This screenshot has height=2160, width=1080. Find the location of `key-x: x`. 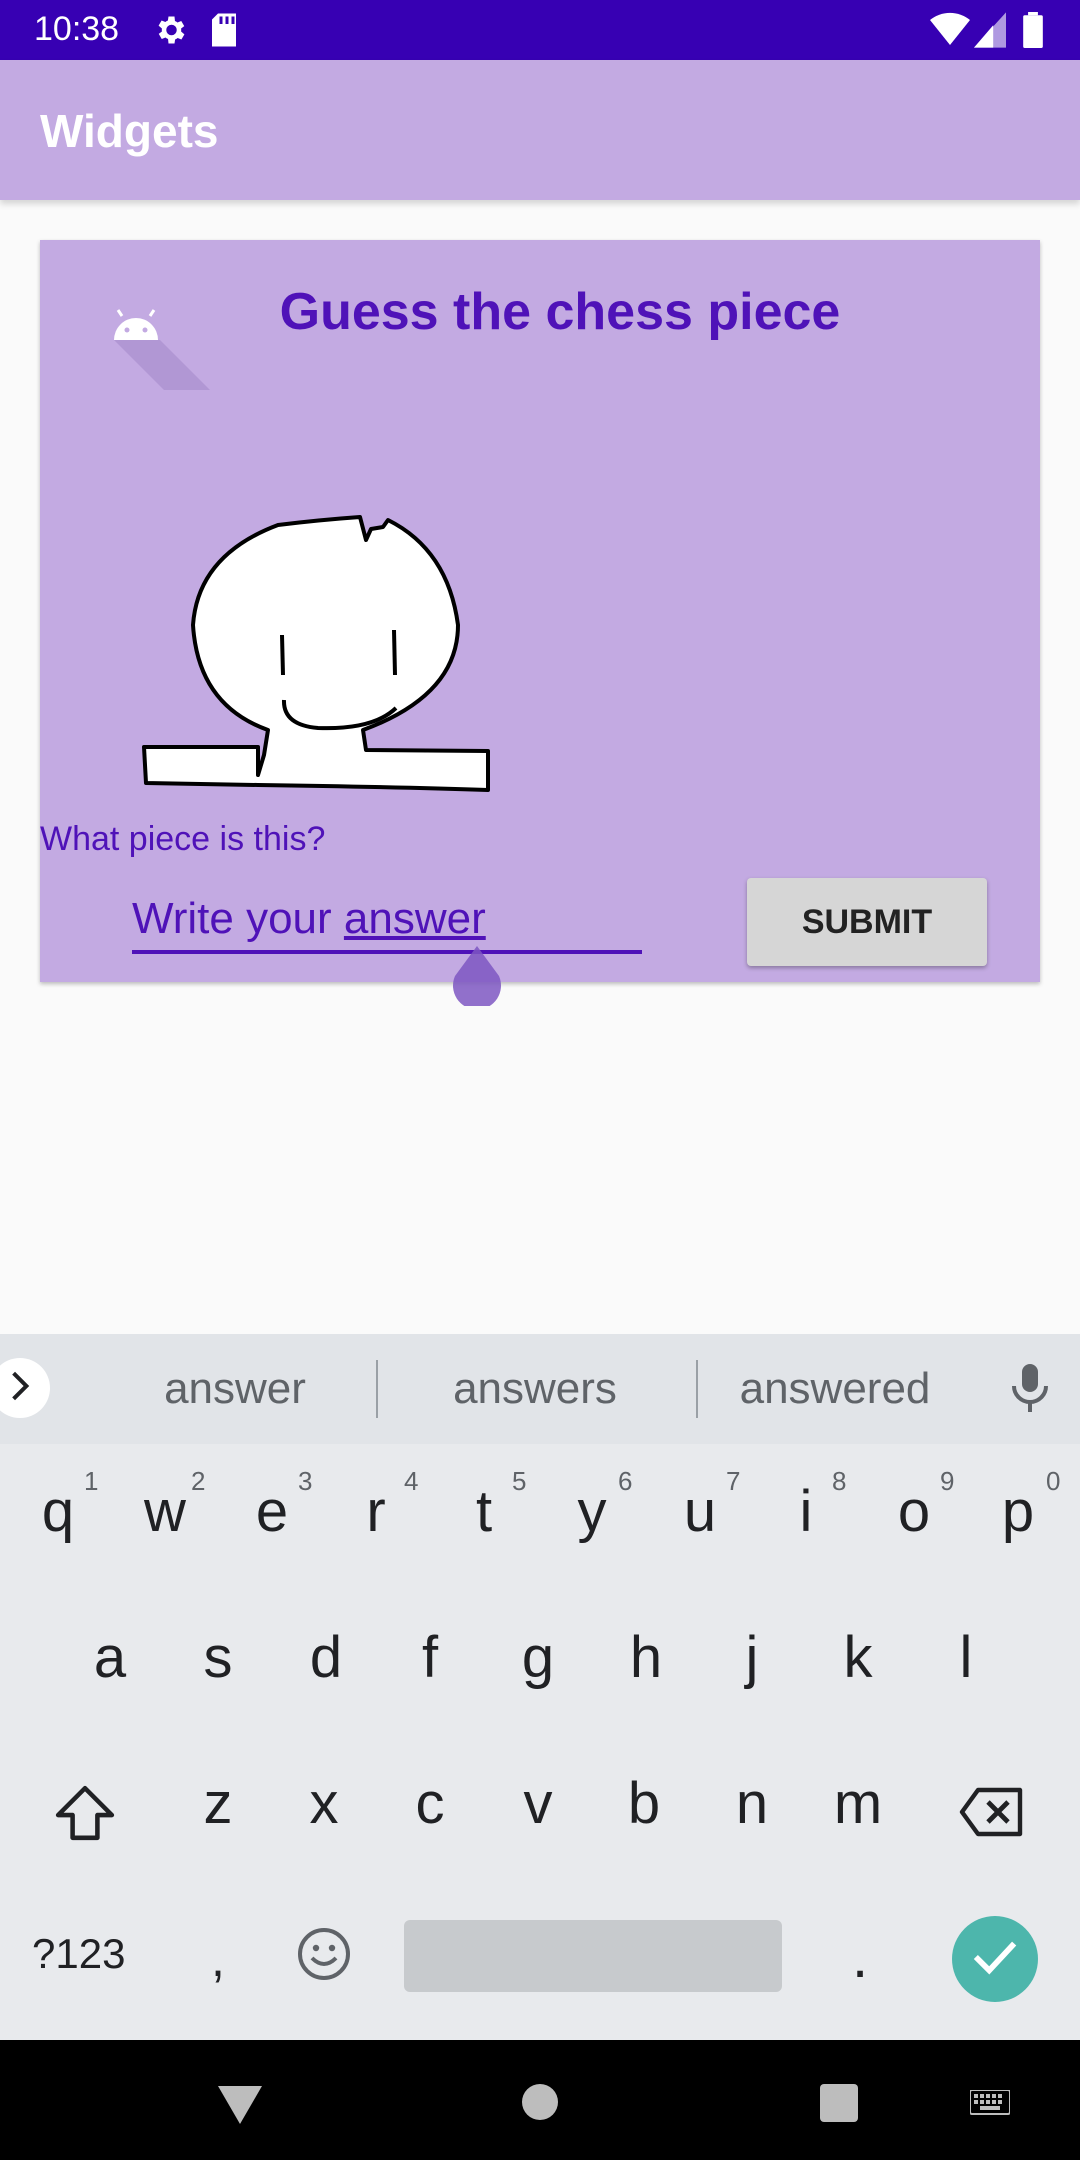

key-x: x is located at coordinates (324, 1803).